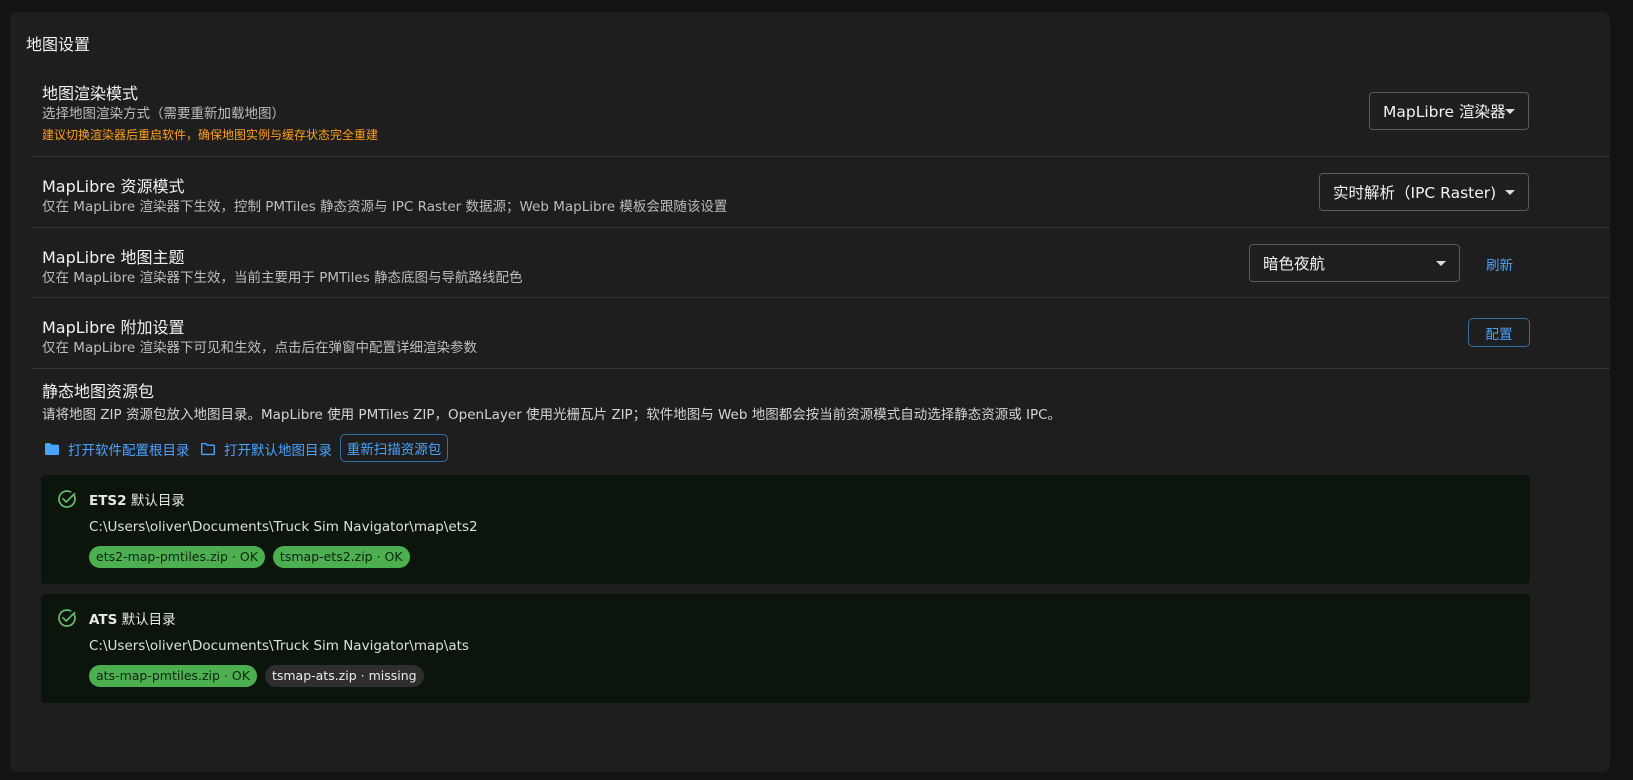  What do you see at coordinates (163, 114) in the screenshot?
I see `render-mode-description: 选择地图渲染方式（需要重新加载地图）` at bounding box center [163, 114].